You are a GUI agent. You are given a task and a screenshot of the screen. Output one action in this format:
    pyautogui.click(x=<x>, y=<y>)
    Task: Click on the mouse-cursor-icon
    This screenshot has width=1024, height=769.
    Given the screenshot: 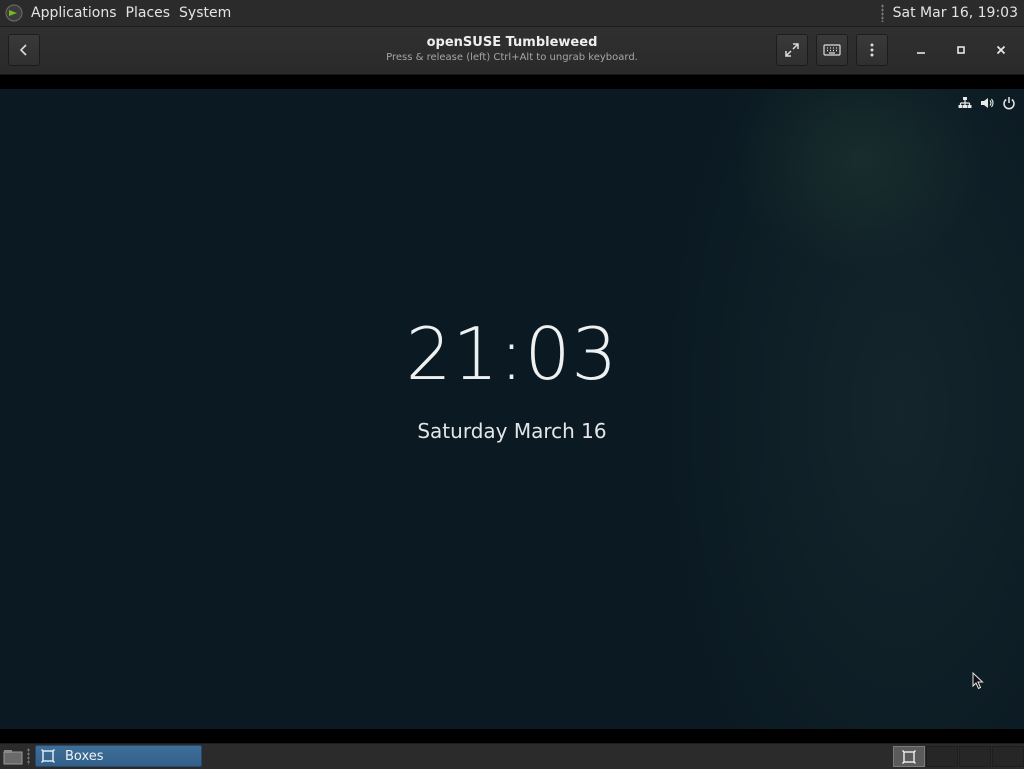 What is the action you would take?
    pyautogui.click(x=978, y=681)
    